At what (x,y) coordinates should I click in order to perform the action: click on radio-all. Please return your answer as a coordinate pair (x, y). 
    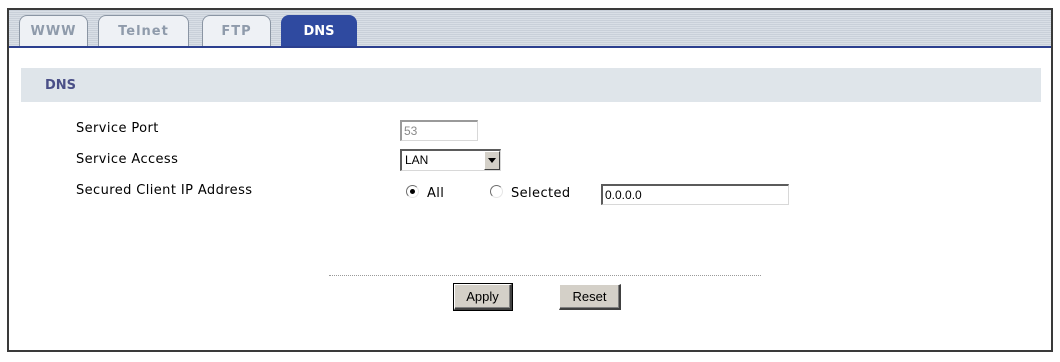
    Looking at the image, I should click on (412, 191).